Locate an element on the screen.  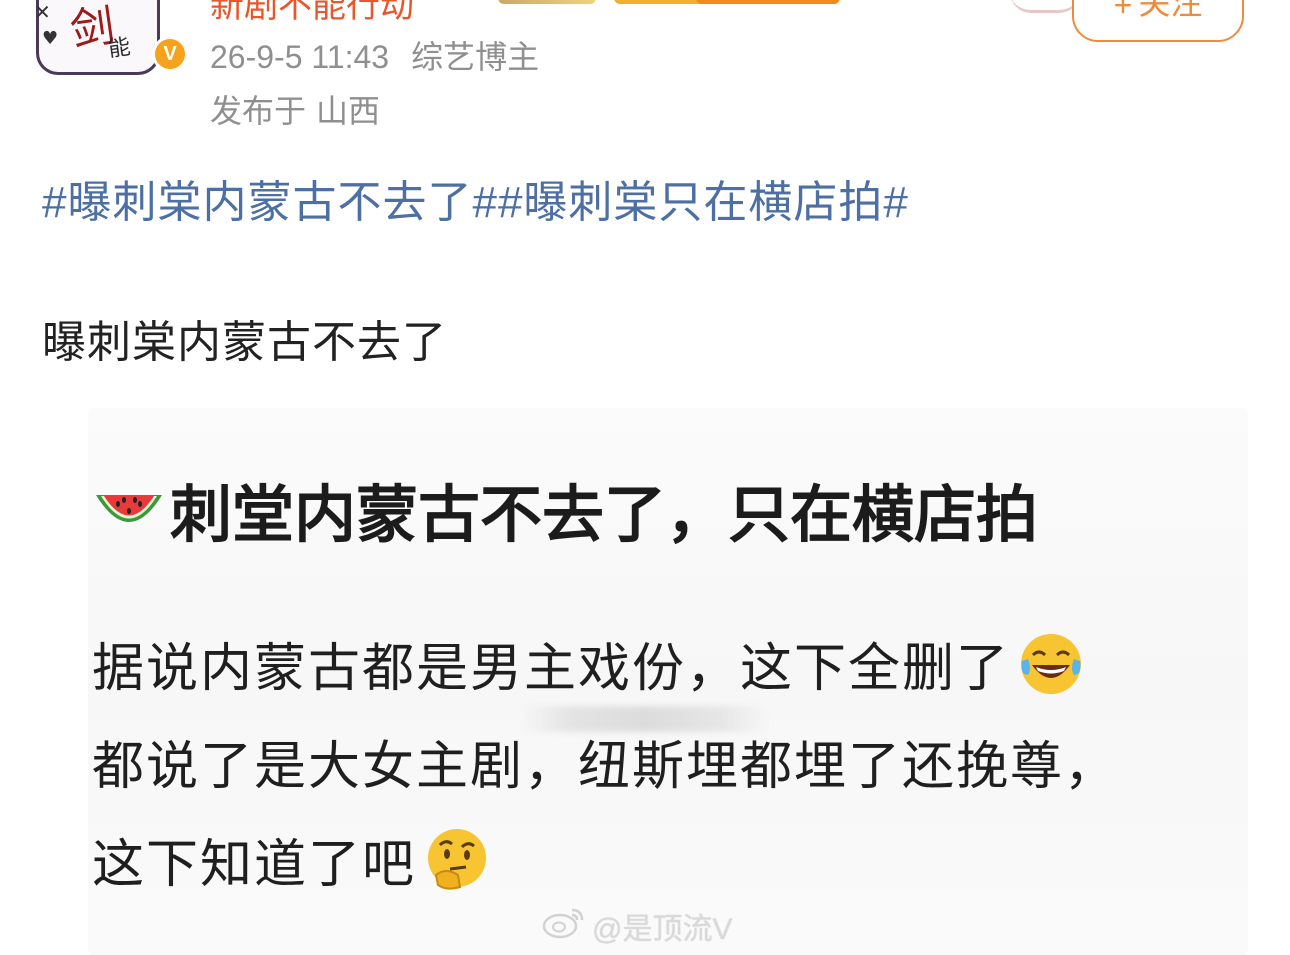
location-prefix: 发布于 is located at coordinates (258, 111).